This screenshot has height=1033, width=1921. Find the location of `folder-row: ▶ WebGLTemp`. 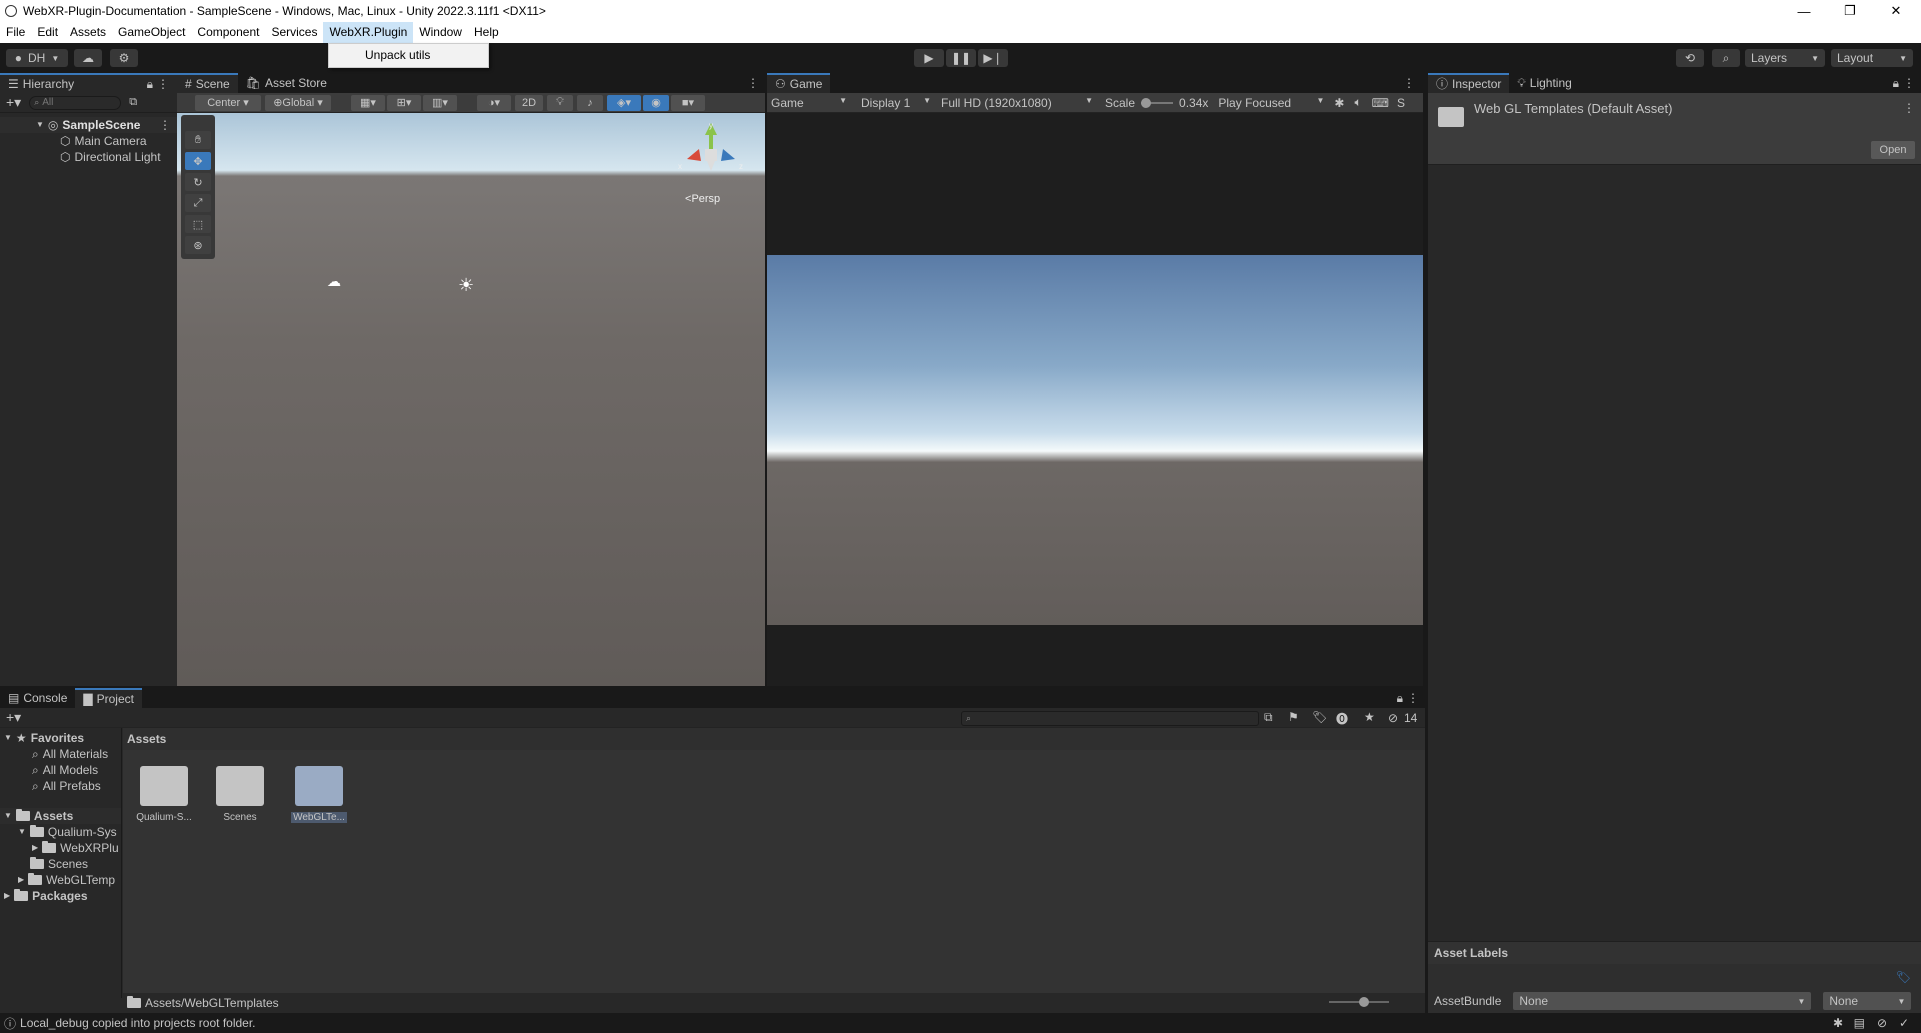

folder-row: ▶ WebGLTemp is located at coordinates (60, 880).